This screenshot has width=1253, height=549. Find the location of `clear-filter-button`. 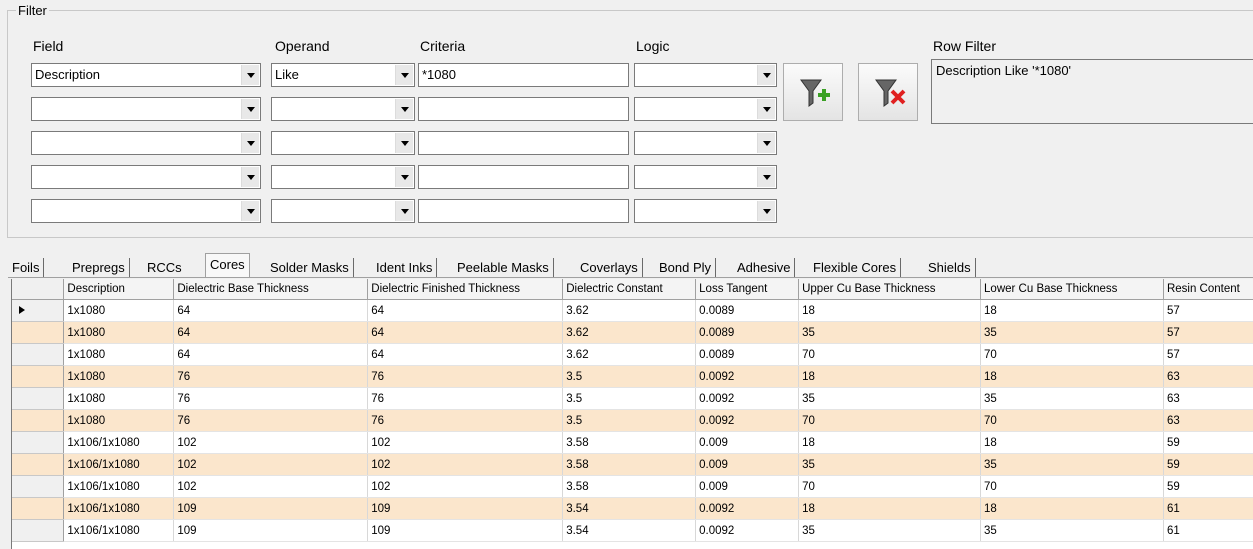

clear-filter-button is located at coordinates (888, 92).